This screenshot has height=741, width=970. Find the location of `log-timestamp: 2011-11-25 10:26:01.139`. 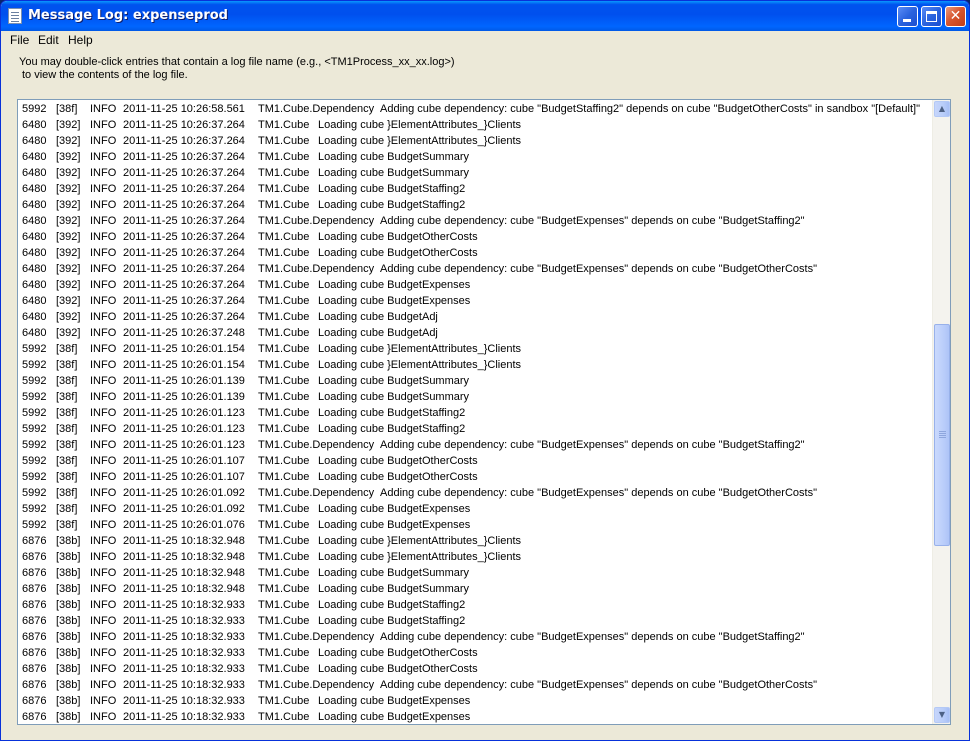

log-timestamp: 2011-11-25 10:26:01.139 is located at coordinates (184, 397).